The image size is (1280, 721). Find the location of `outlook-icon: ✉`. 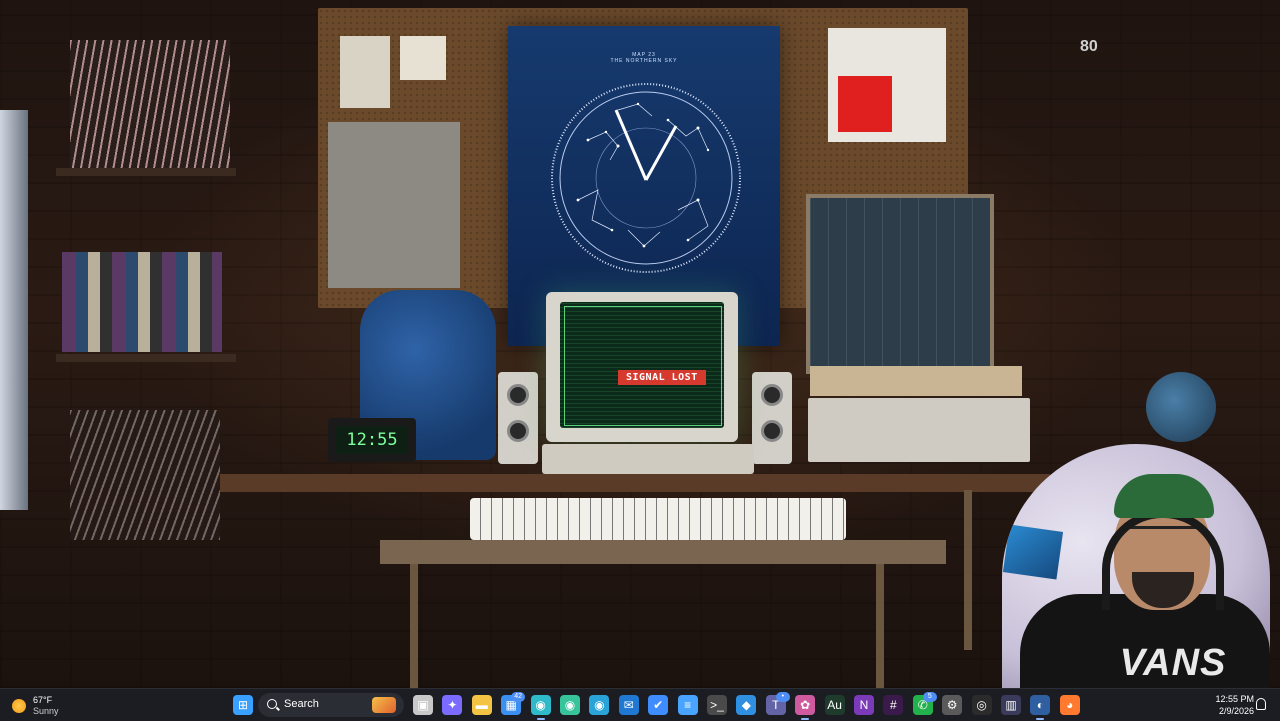

outlook-icon: ✉ is located at coordinates (628, 705).